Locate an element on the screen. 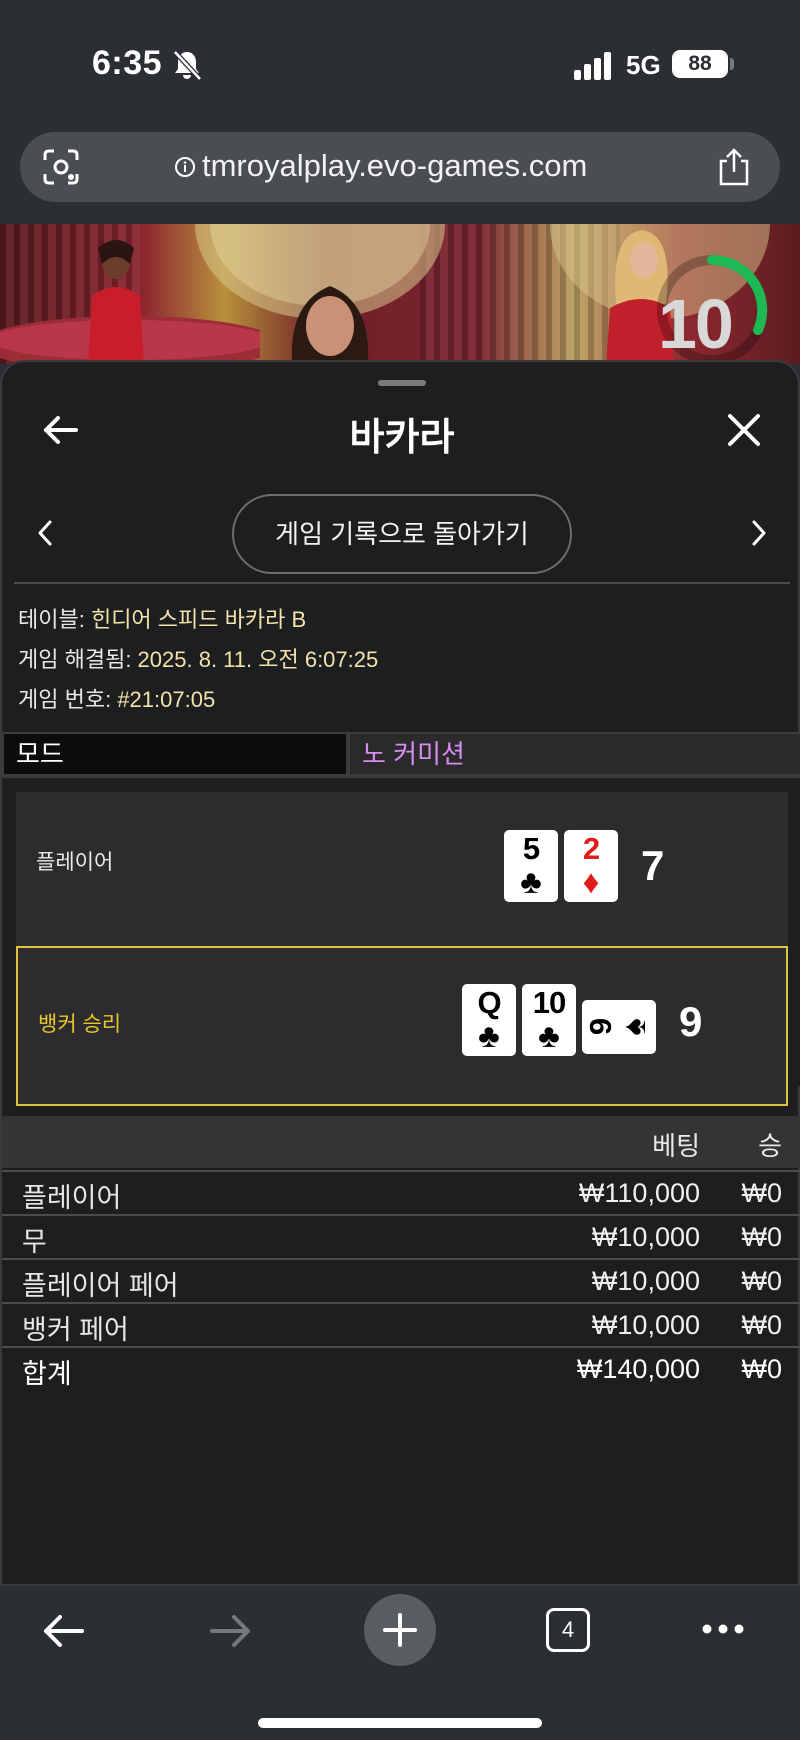 This screenshot has width=800, height=1740. bet-name: 무 is located at coordinates (34, 1242).